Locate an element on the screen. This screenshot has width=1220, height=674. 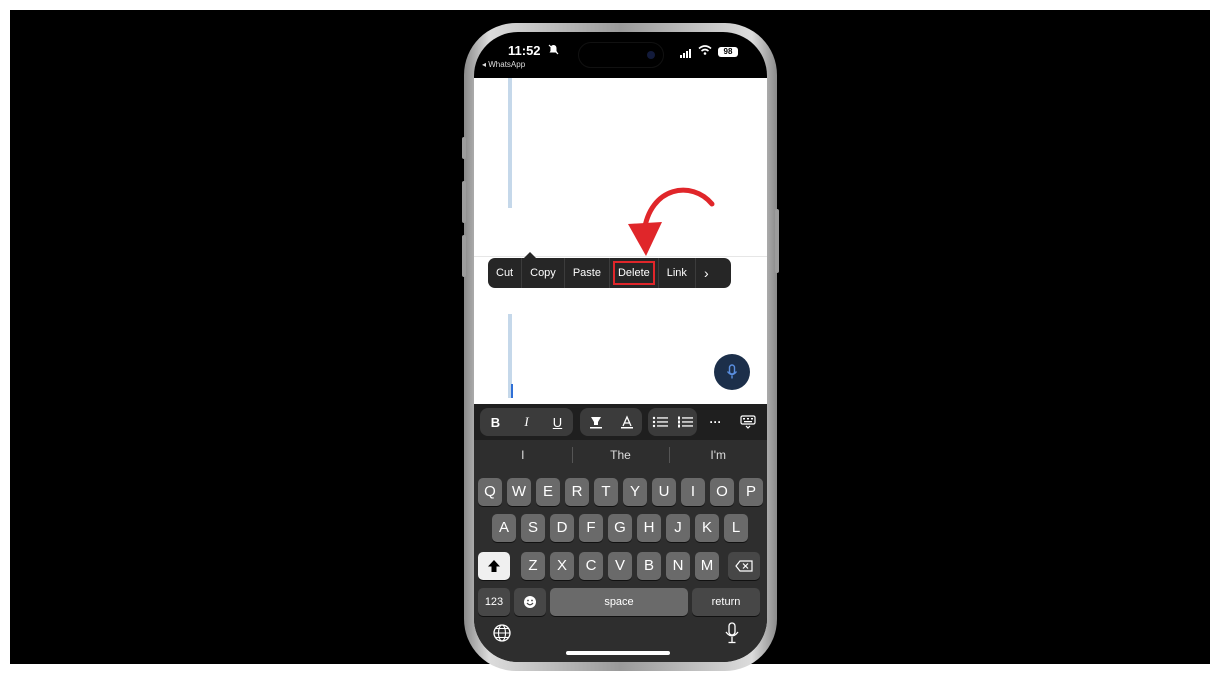
battery-icon: 98 is located at coordinates (728, 52).